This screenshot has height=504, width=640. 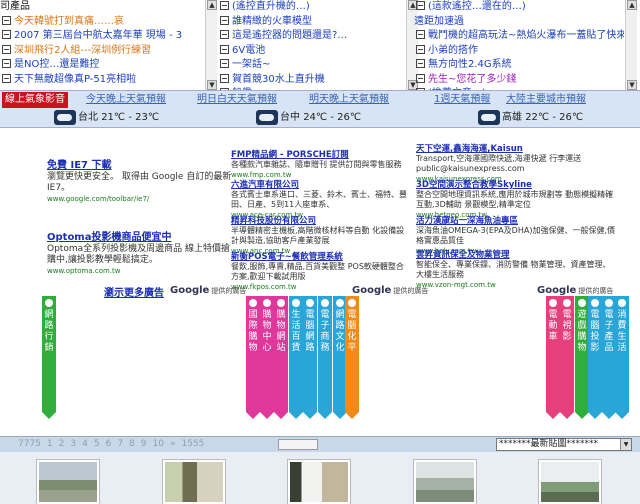 I want to click on page-number: 4, so click(x=85, y=444).